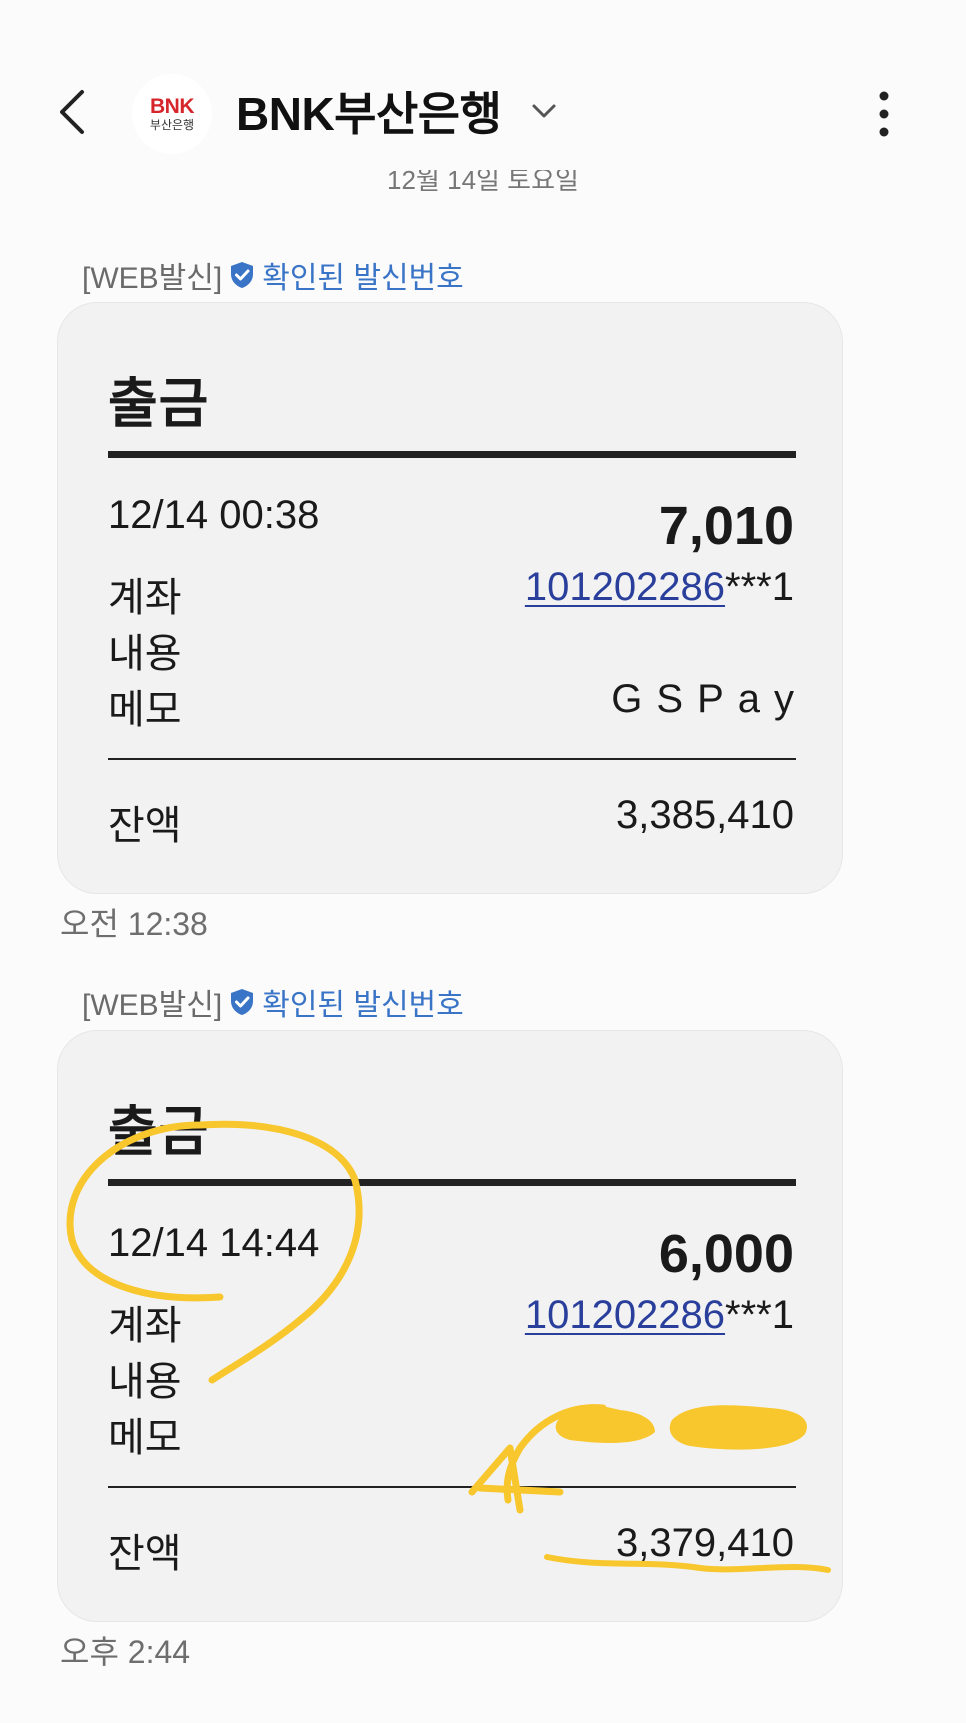 The width and height of the screenshot is (966, 1723). Describe the element at coordinates (172, 124) in the screenshot. I see `bank-logo-subtext: 부산은행` at that location.